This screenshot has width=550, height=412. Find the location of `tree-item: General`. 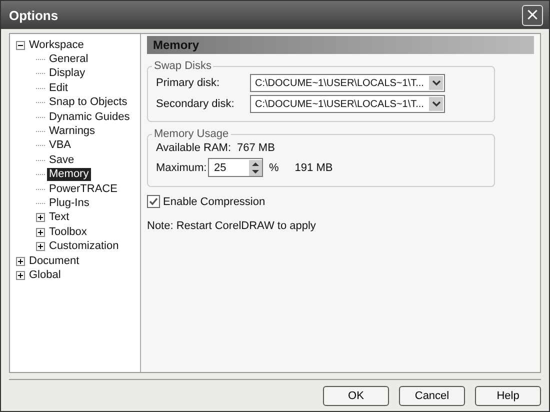

tree-item: General is located at coordinates (68, 59).